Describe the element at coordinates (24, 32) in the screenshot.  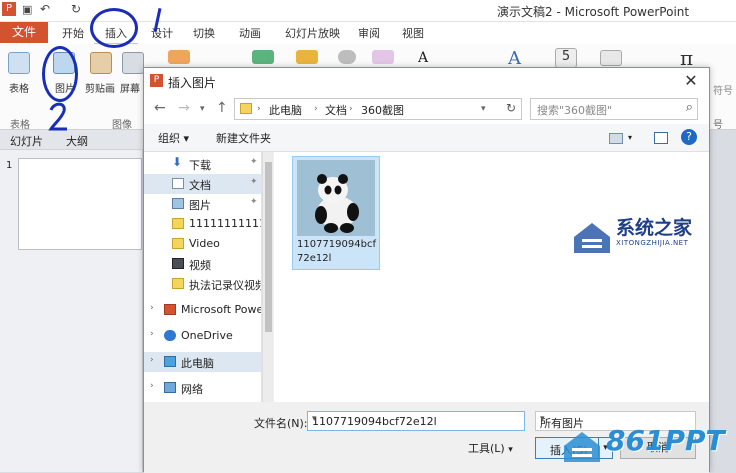
I see `tab-file: 文件` at that location.